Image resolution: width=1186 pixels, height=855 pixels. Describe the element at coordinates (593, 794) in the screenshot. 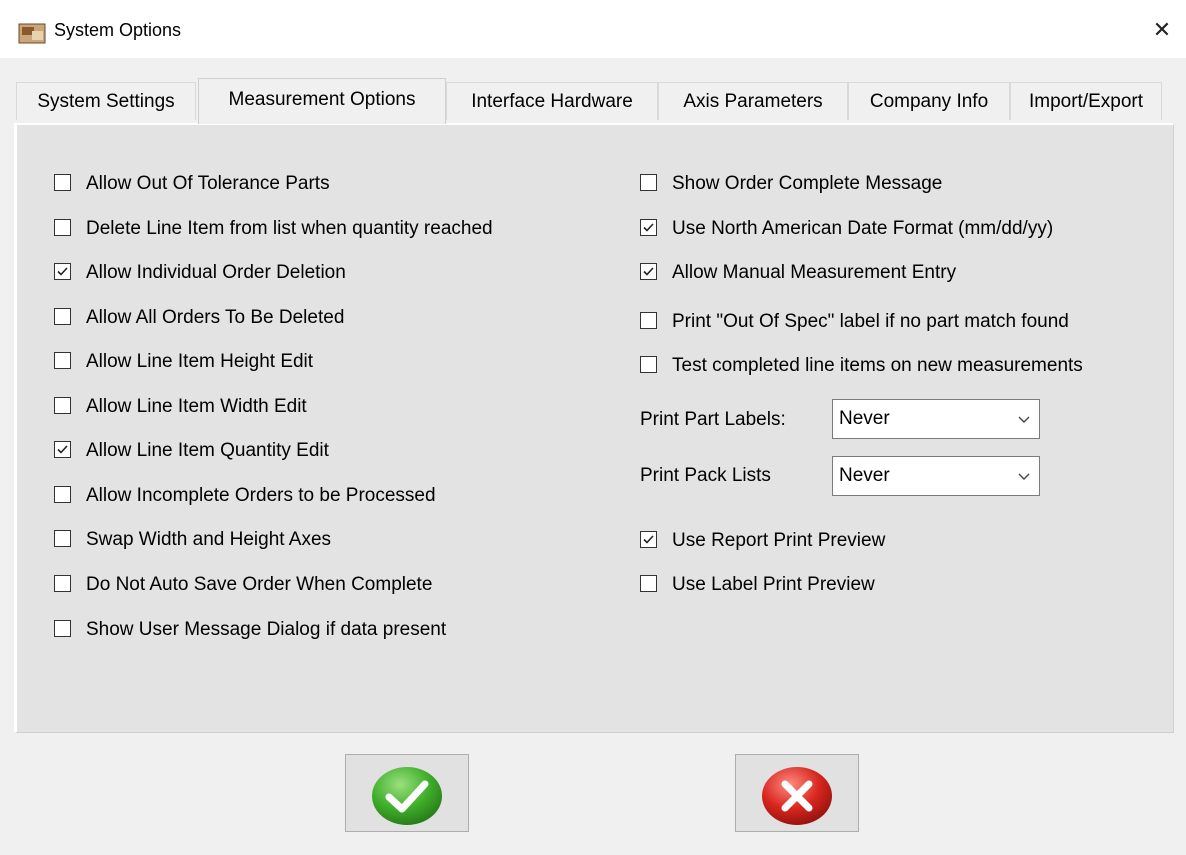

I see `button-bar` at that location.